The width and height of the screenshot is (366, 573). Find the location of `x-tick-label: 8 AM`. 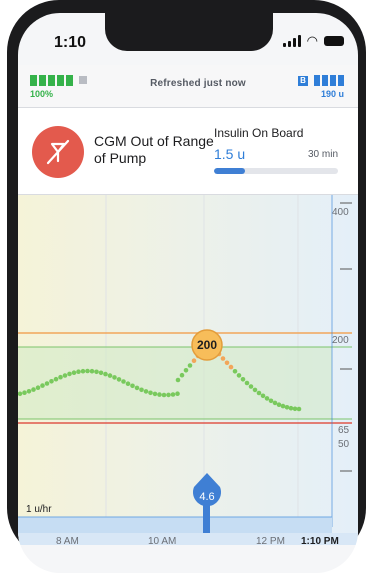

x-tick-label: 8 AM is located at coordinates (67, 540).